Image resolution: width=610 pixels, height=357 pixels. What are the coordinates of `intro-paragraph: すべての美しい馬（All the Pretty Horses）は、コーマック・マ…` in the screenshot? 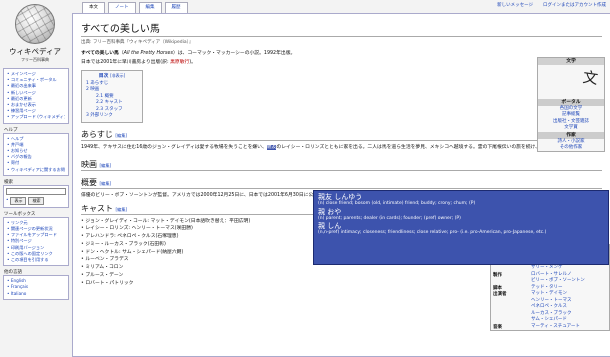 It's located at (188, 53).